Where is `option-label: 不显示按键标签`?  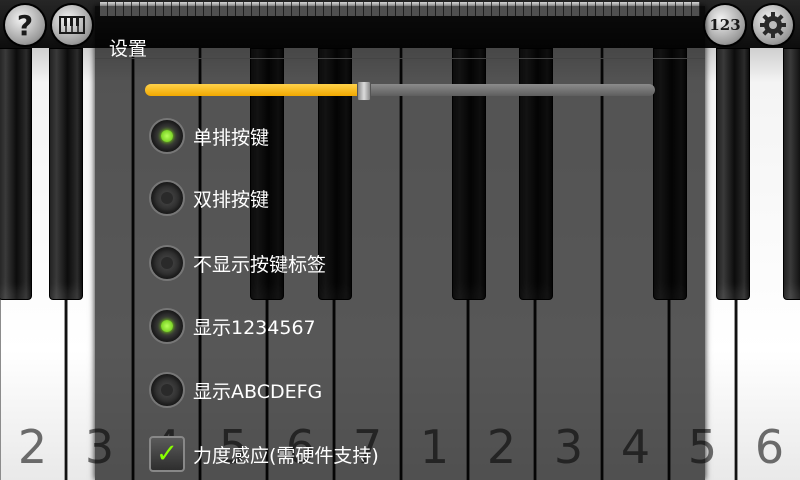
option-label: 不显示按键标签 is located at coordinates (260, 264).